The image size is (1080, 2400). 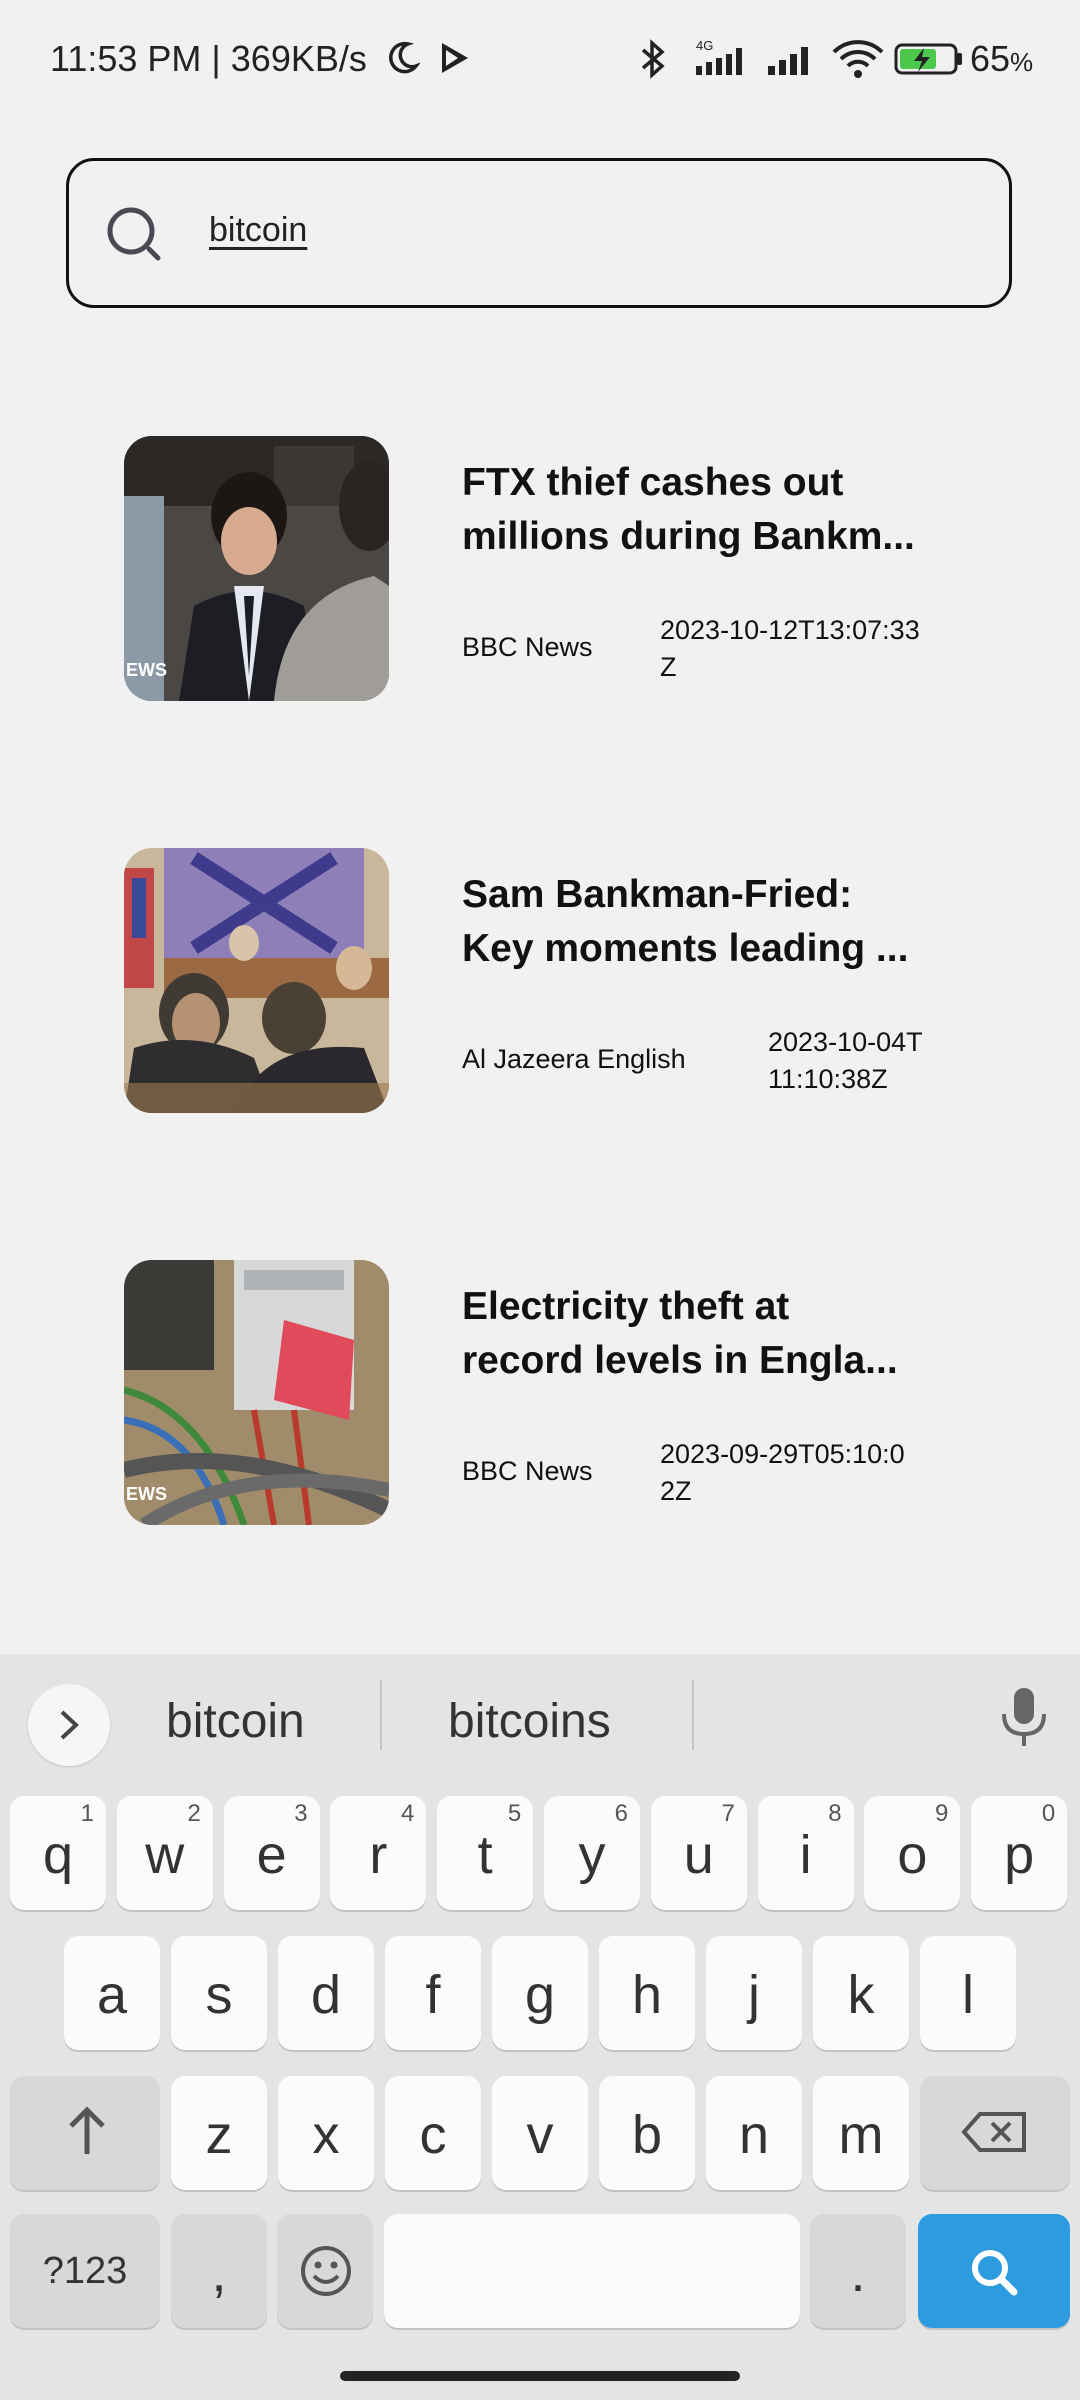 I want to click on key-o: o9, so click(x=912, y=1853).